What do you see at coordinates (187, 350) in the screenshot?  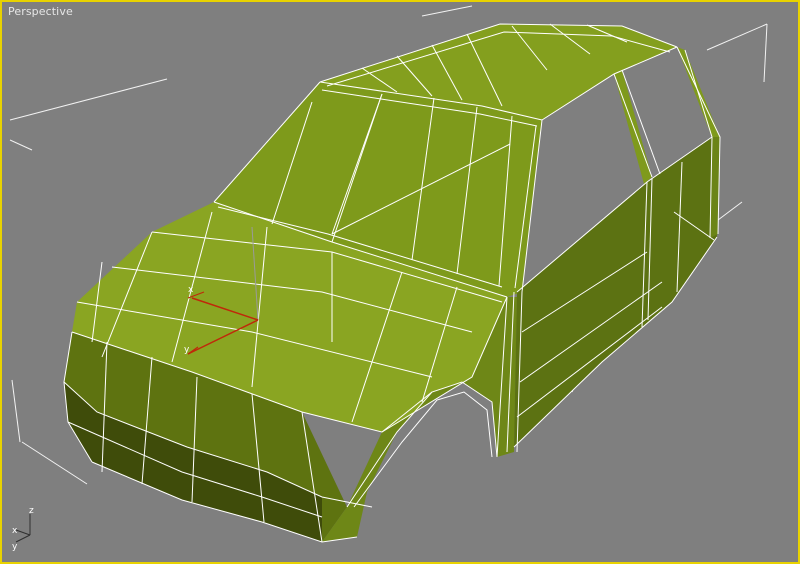 I see `gizmo-y-label: y` at bounding box center [187, 350].